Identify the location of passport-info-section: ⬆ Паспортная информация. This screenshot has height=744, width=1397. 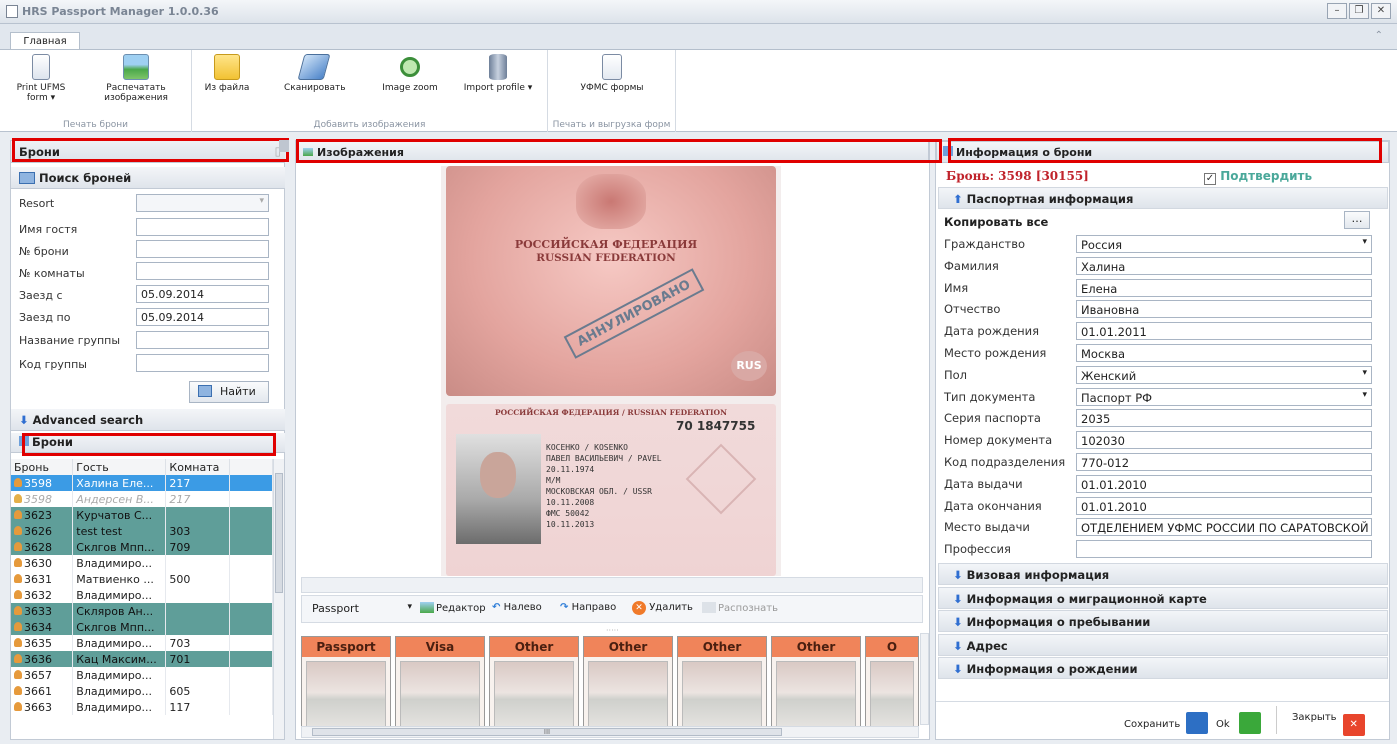
(1163, 198).